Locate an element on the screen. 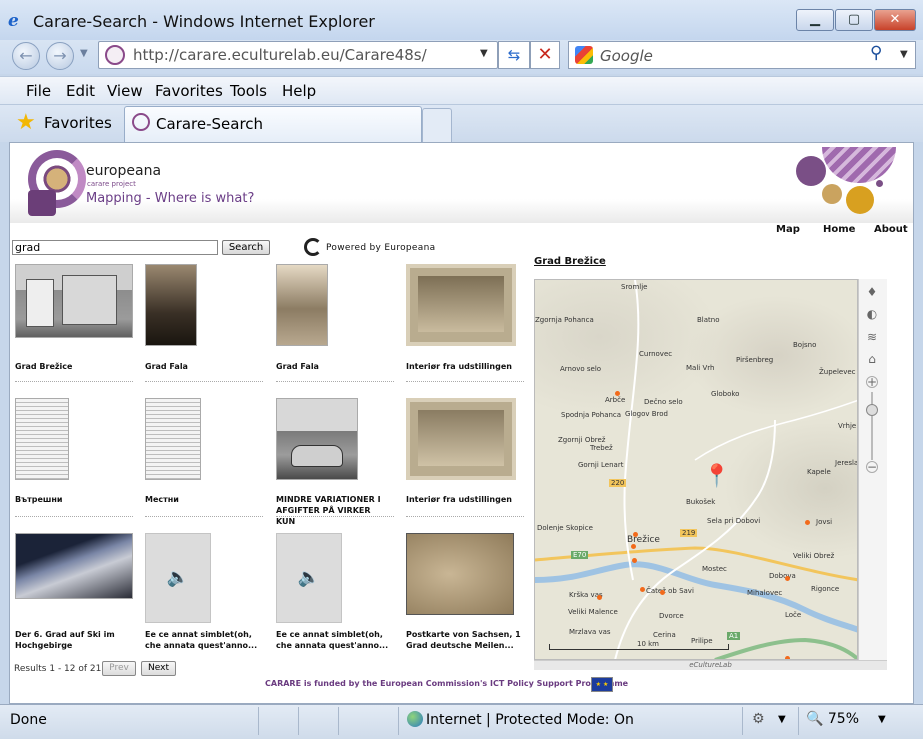  ie-logo-icon: e is located at coordinates (13, 21).